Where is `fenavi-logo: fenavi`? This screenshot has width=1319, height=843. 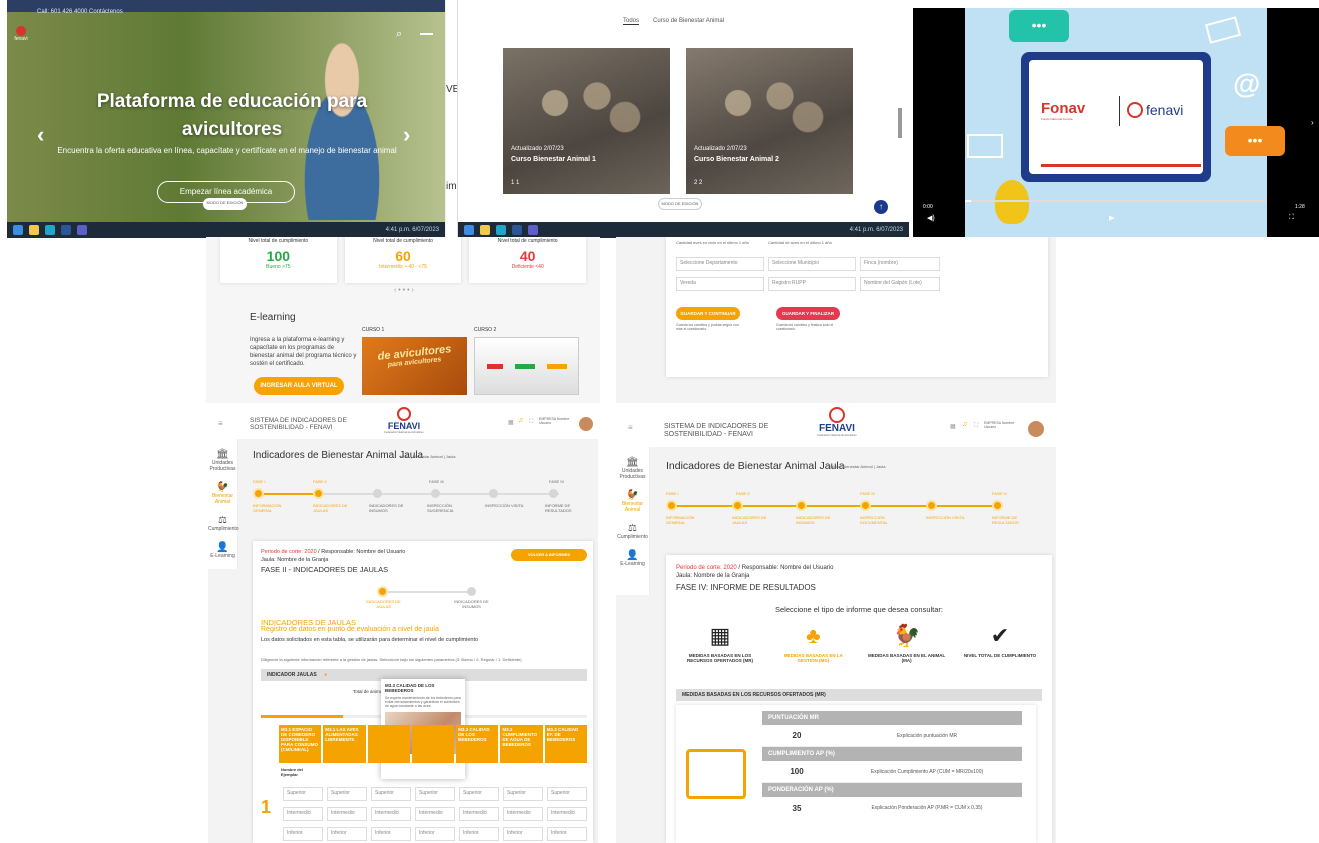
fenavi-logo: fenavi is located at coordinates (21, 34).